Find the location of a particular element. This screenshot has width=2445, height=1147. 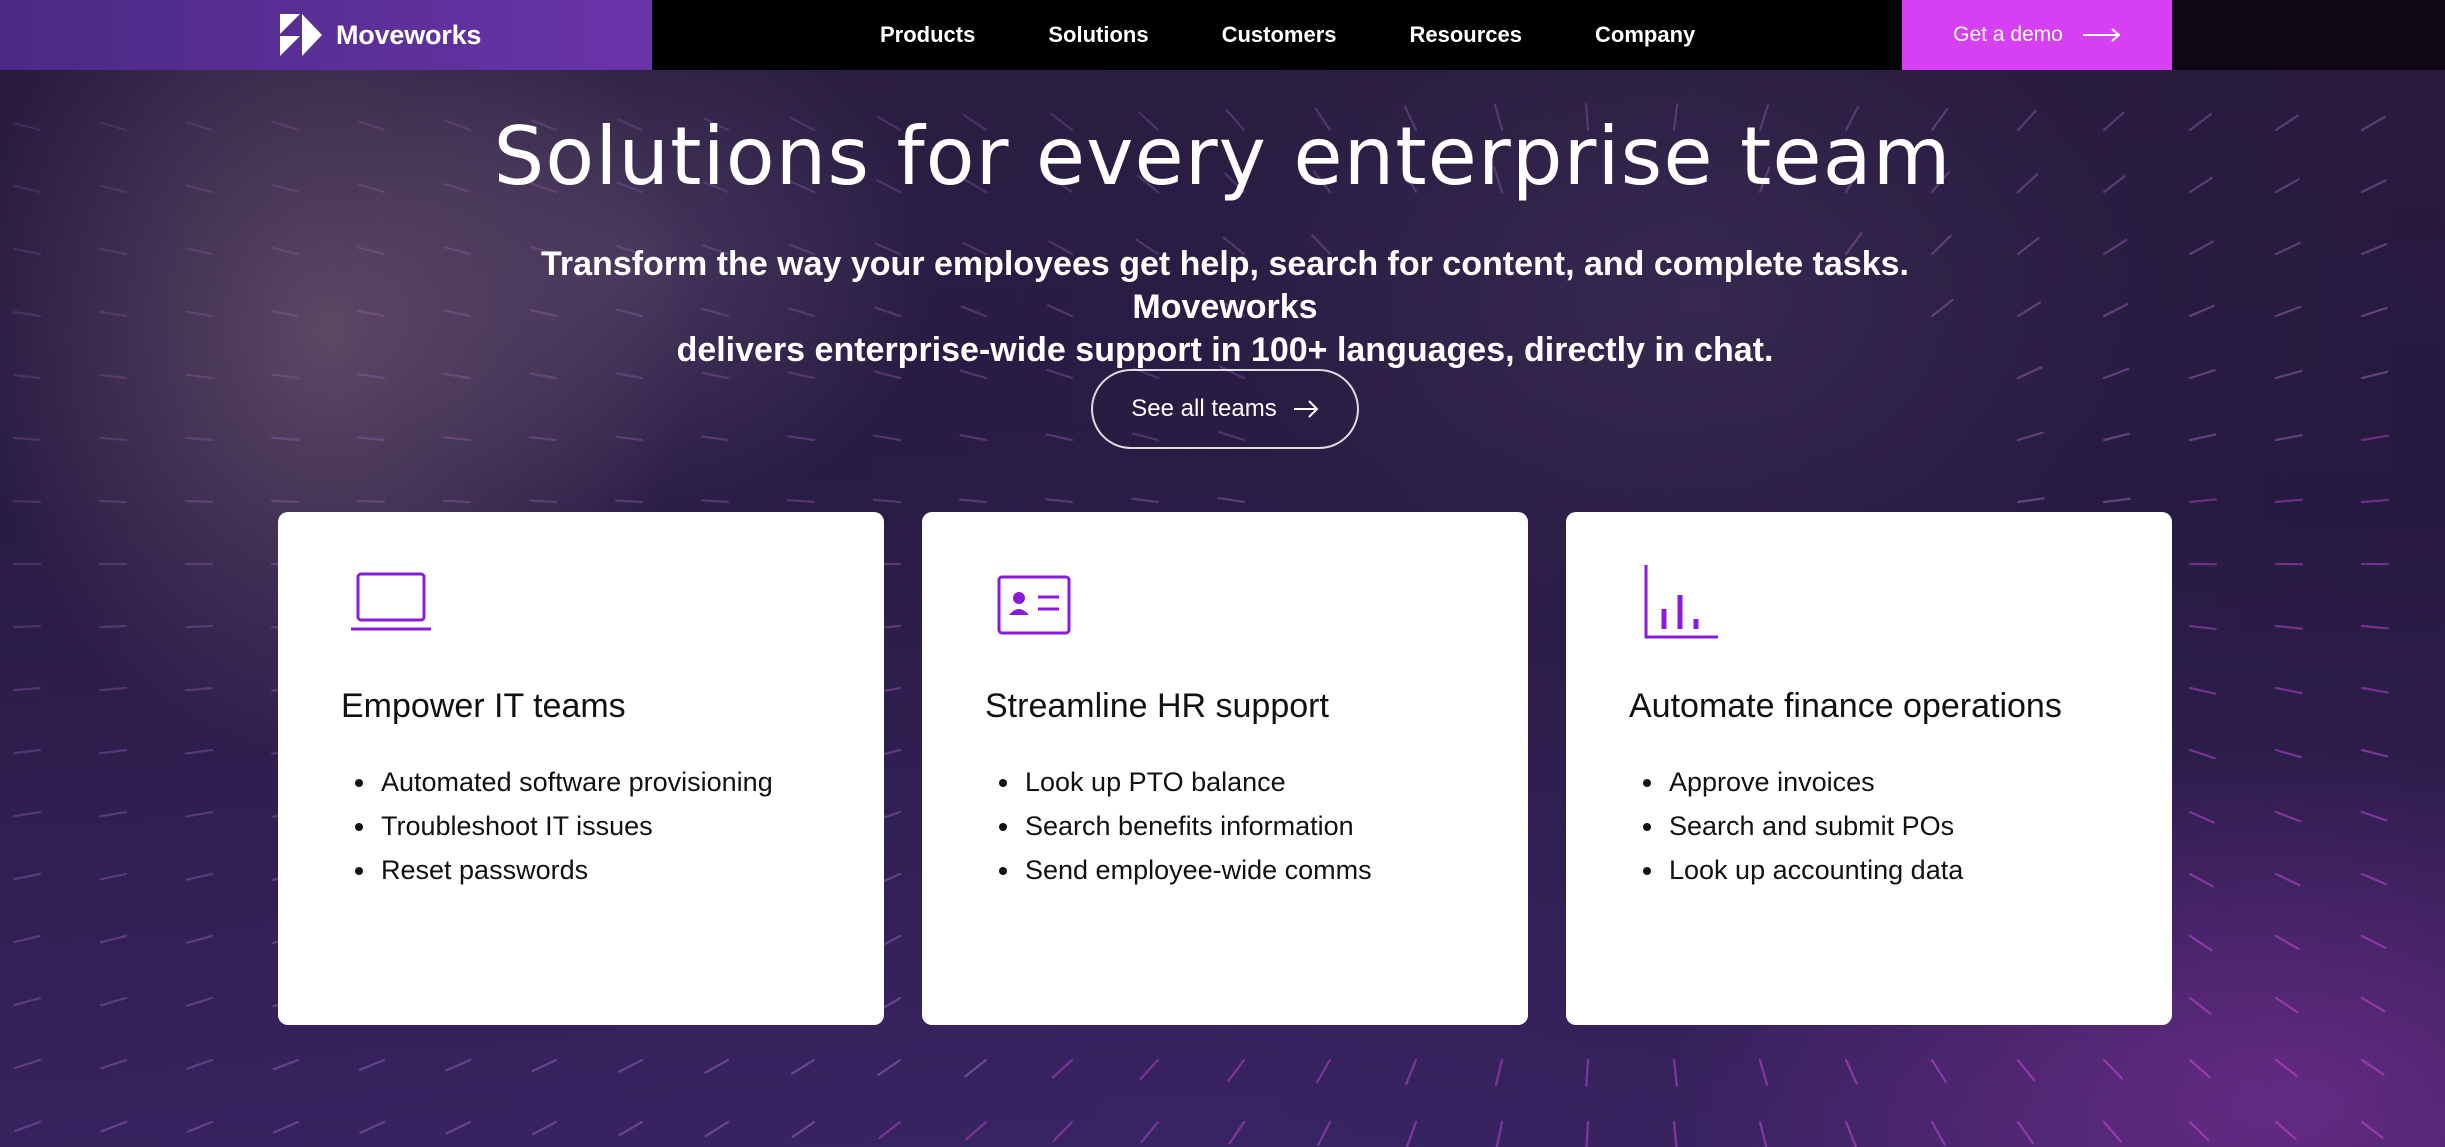

nav-resources: Resources is located at coordinates (1466, 35).